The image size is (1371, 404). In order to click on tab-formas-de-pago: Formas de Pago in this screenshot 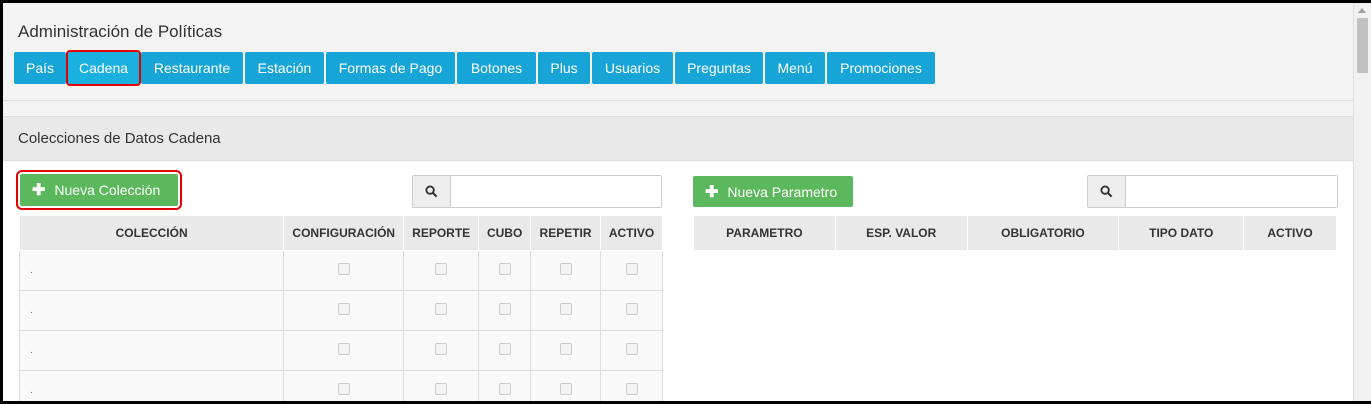, I will do `click(390, 68)`.